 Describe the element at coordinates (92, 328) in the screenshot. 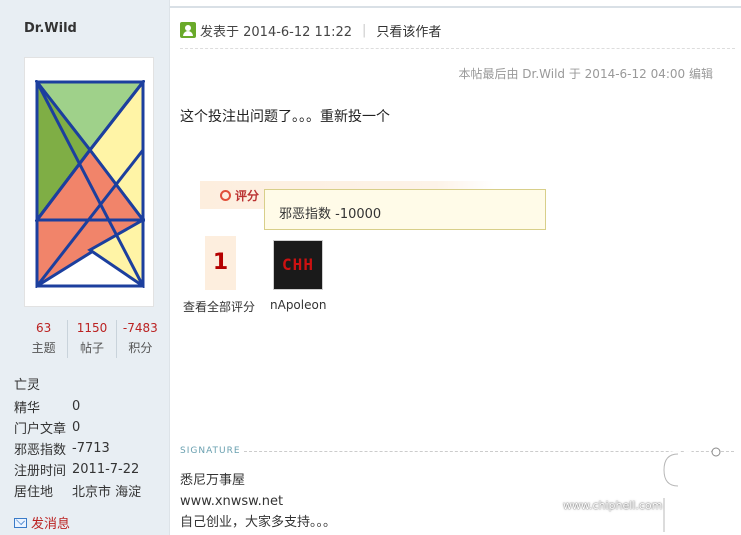

I see `stat-value: 1150` at that location.